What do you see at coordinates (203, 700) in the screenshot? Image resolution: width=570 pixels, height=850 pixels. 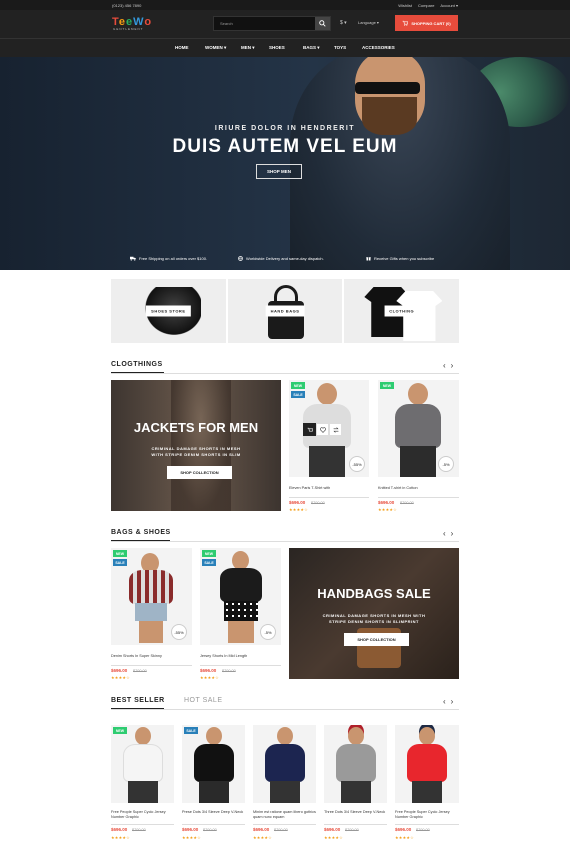 I see `tab-hot-sale: HOT SALE` at bounding box center [203, 700].